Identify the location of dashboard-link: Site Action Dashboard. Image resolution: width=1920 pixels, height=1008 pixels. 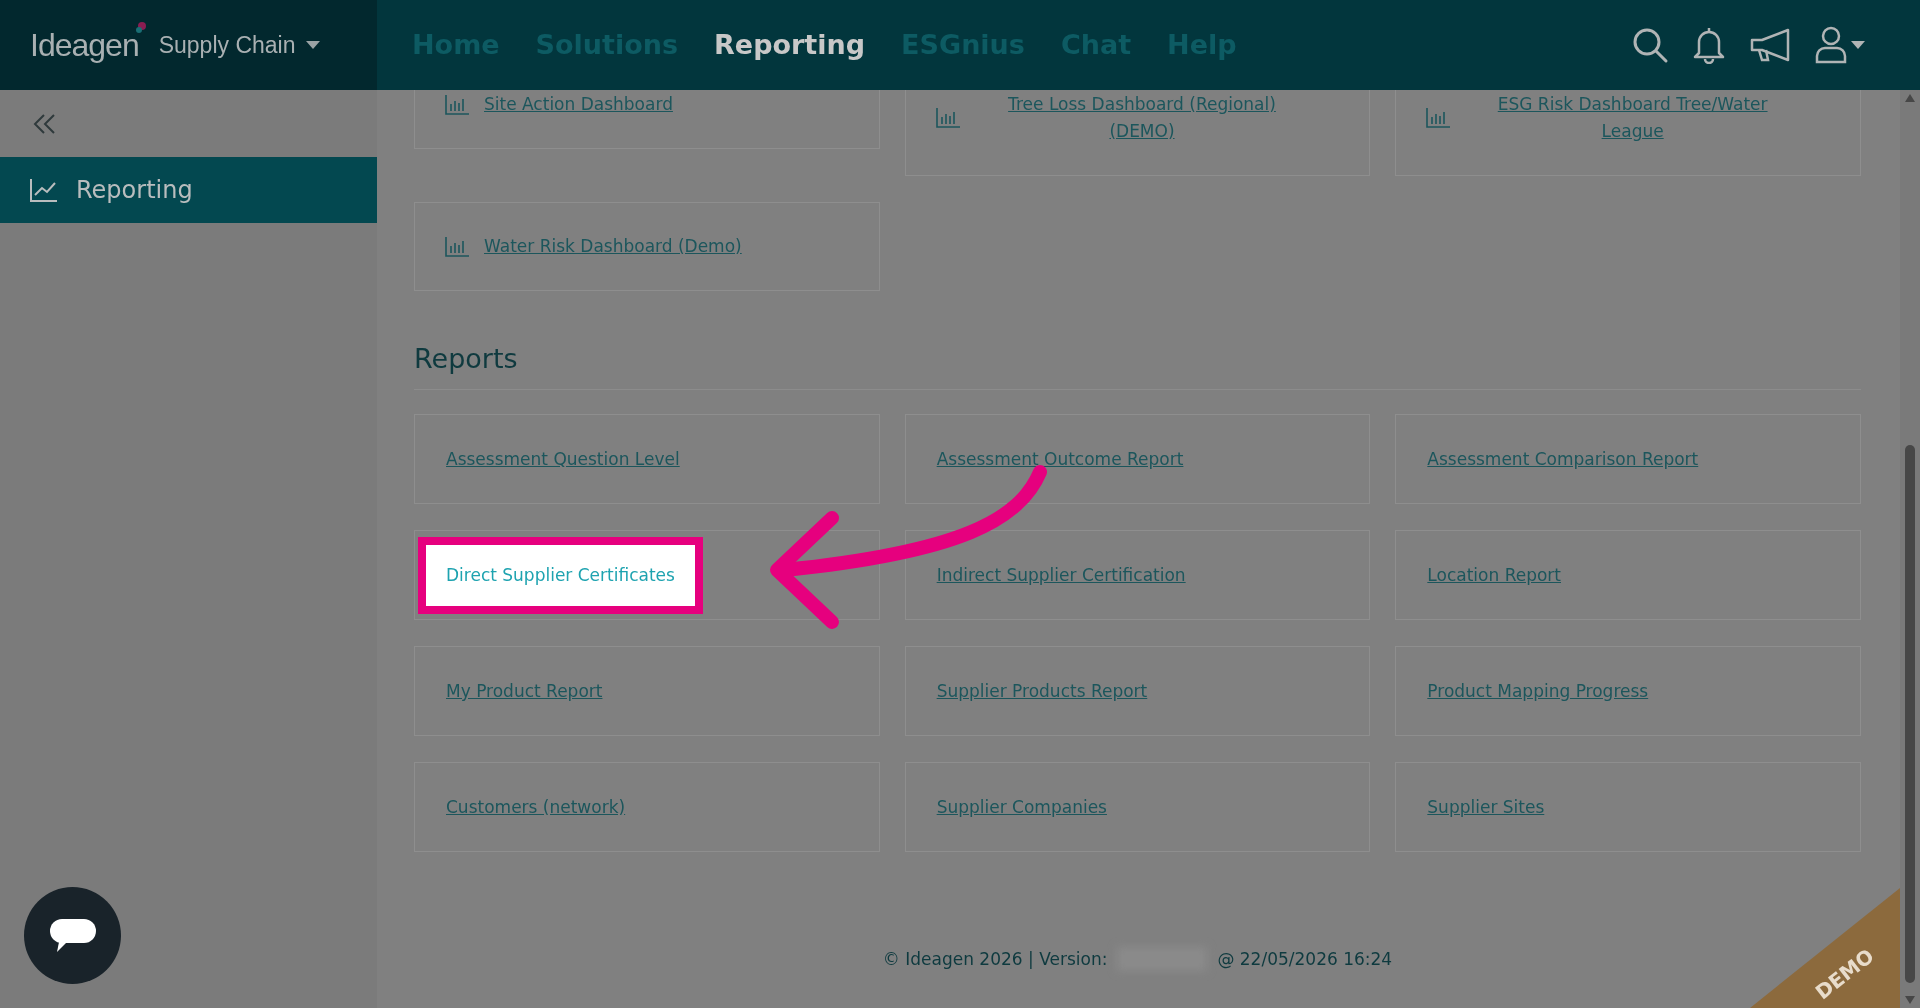
(578, 104).